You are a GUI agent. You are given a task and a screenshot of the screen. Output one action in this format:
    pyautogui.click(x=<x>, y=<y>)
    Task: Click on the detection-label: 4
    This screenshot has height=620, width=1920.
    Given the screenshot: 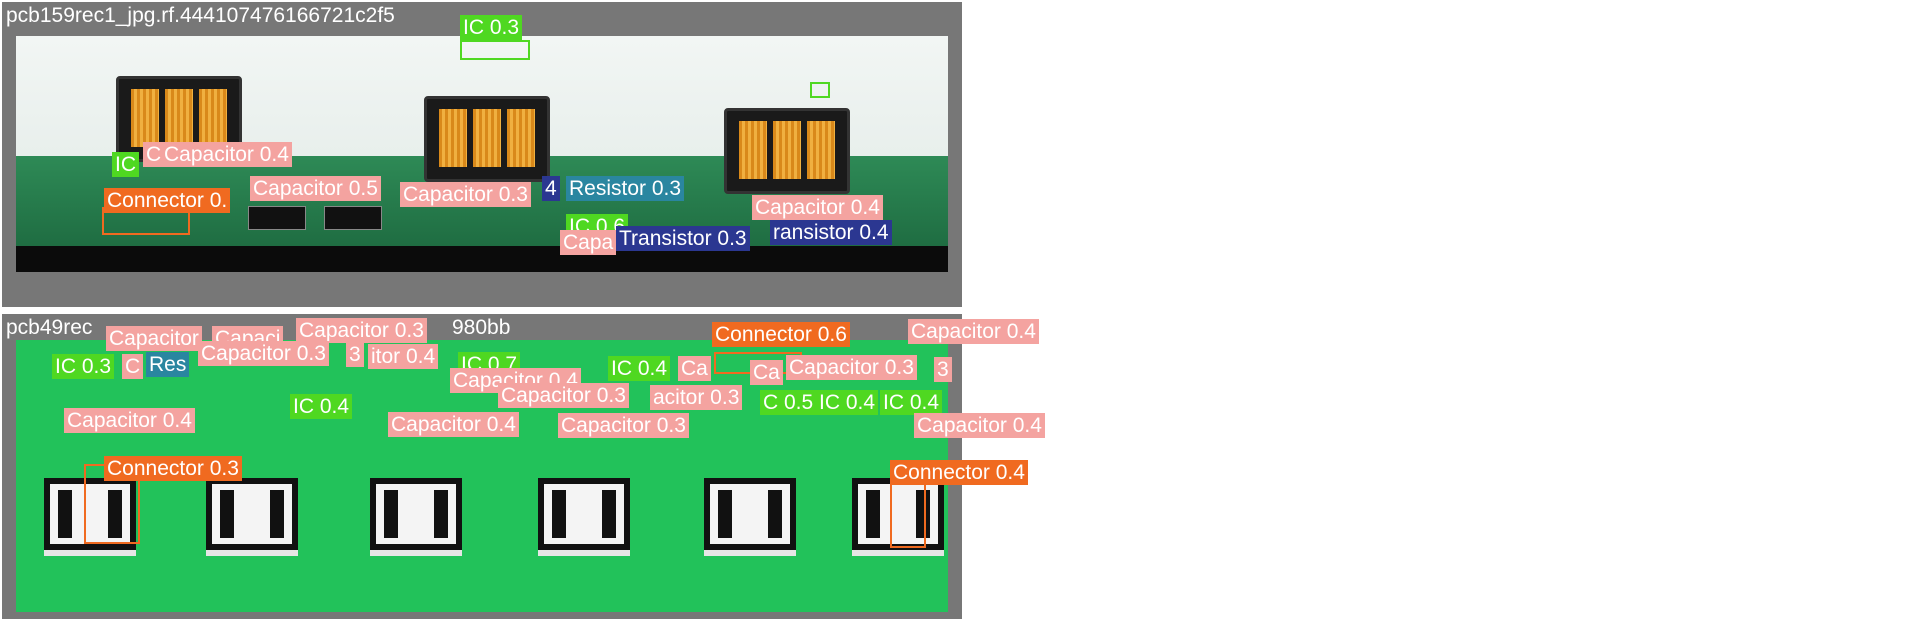 What is the action you would take?
    pyautogui.click(x=551, y=188)
    